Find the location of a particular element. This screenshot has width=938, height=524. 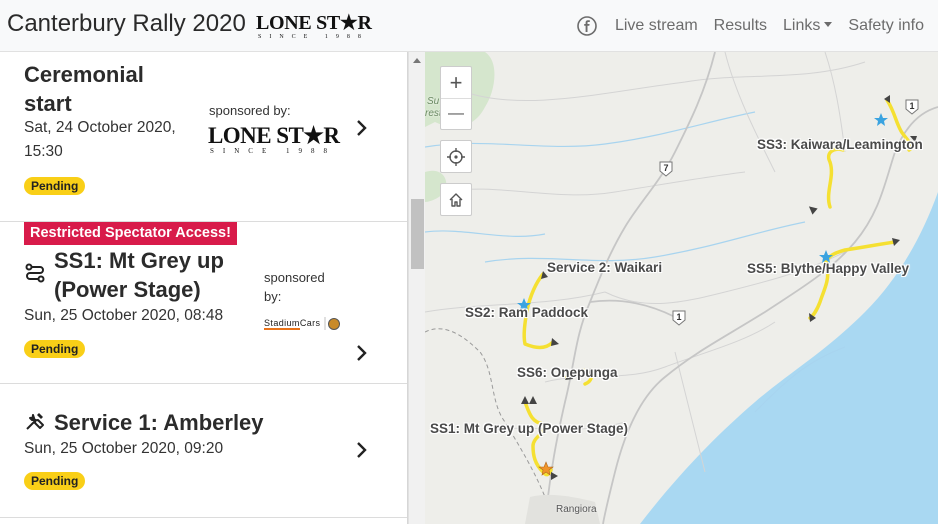

stage-title-line: Ceremonial is located at coordinates (84, 74).